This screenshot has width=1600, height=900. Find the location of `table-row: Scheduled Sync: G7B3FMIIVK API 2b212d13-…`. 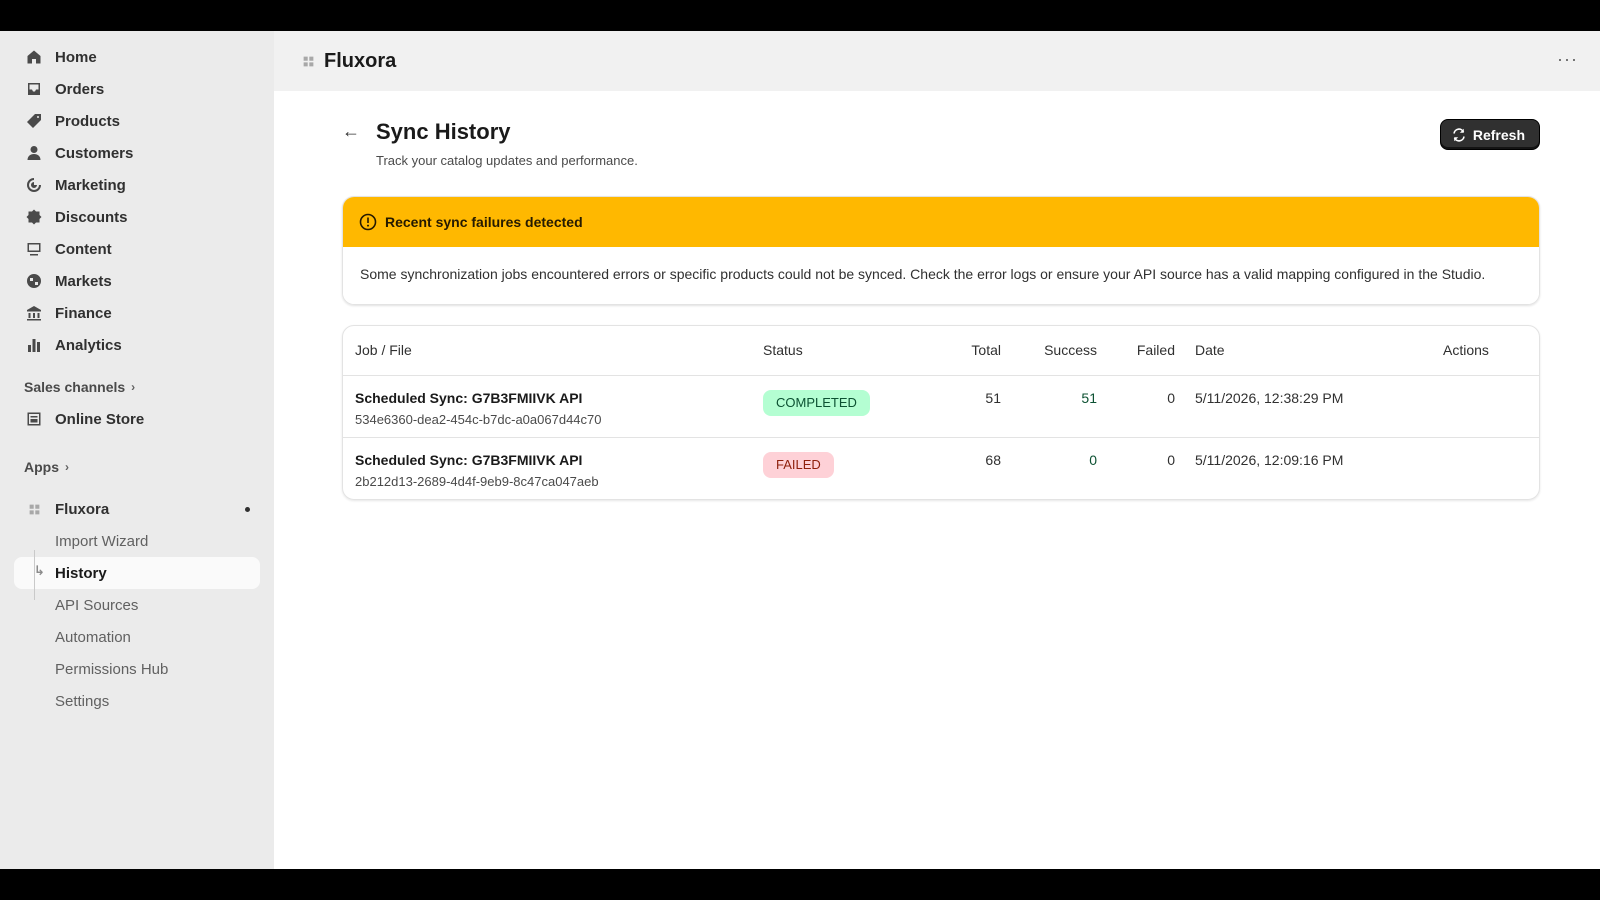

table-row: Scheduled Sync: G7B3FMIIVK API 2b212d13-… is located at coordinates (941, 467).